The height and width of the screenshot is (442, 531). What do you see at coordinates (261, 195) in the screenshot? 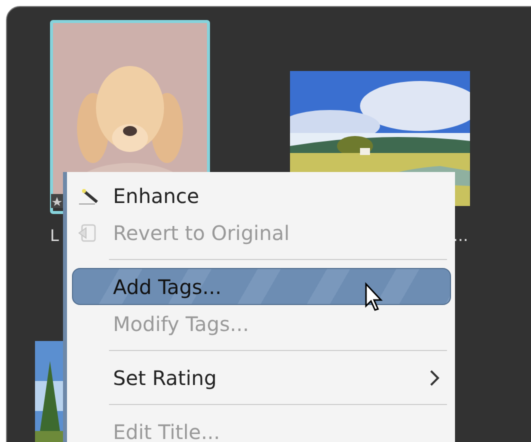
I see `menu-item: Enhance` at bounding box center [261, 195].